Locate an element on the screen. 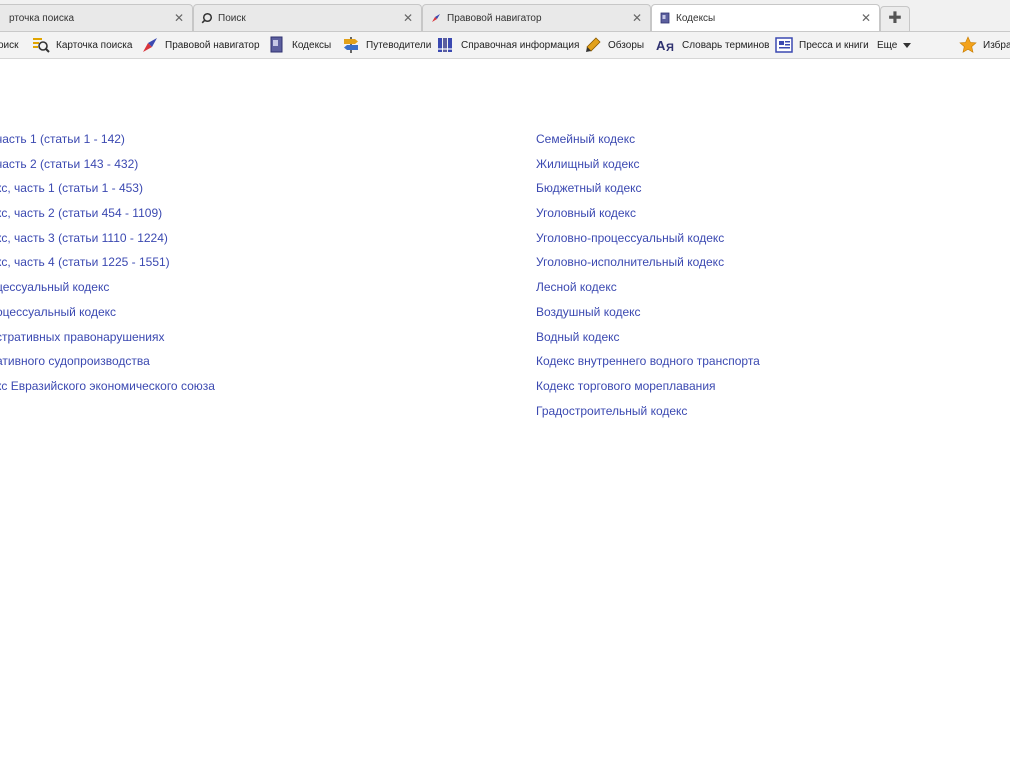  code-link: кс, часть 3 (статьи 1110 - 1224) is located at coordinates (107, 242).